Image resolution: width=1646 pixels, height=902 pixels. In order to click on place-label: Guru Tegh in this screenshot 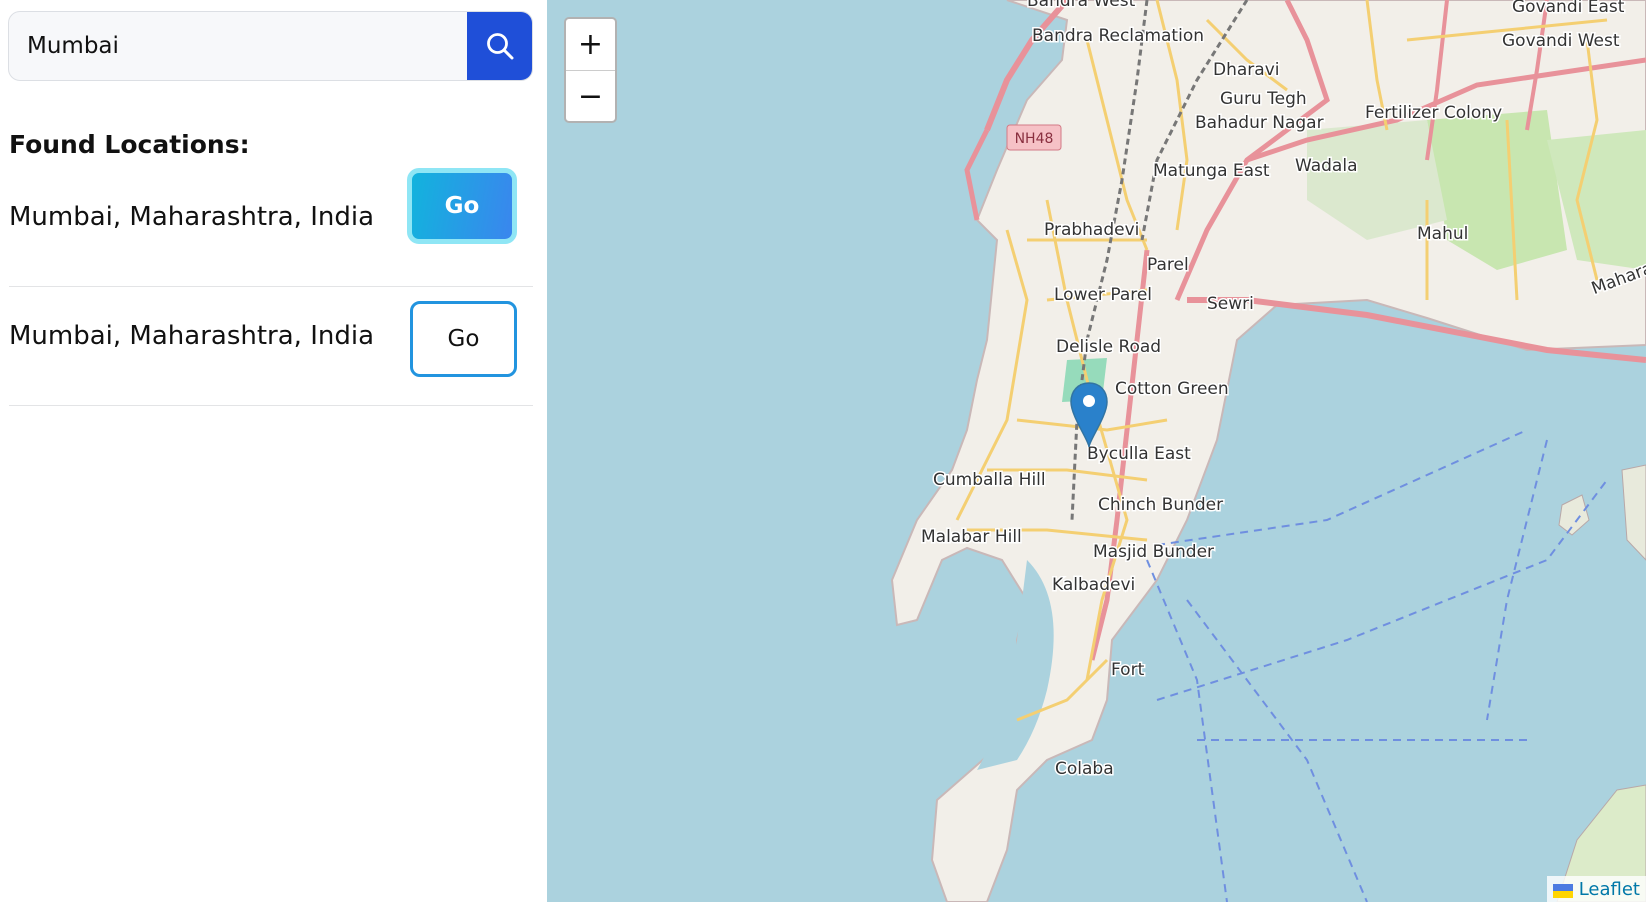, I will do `click(1263, 99)`.